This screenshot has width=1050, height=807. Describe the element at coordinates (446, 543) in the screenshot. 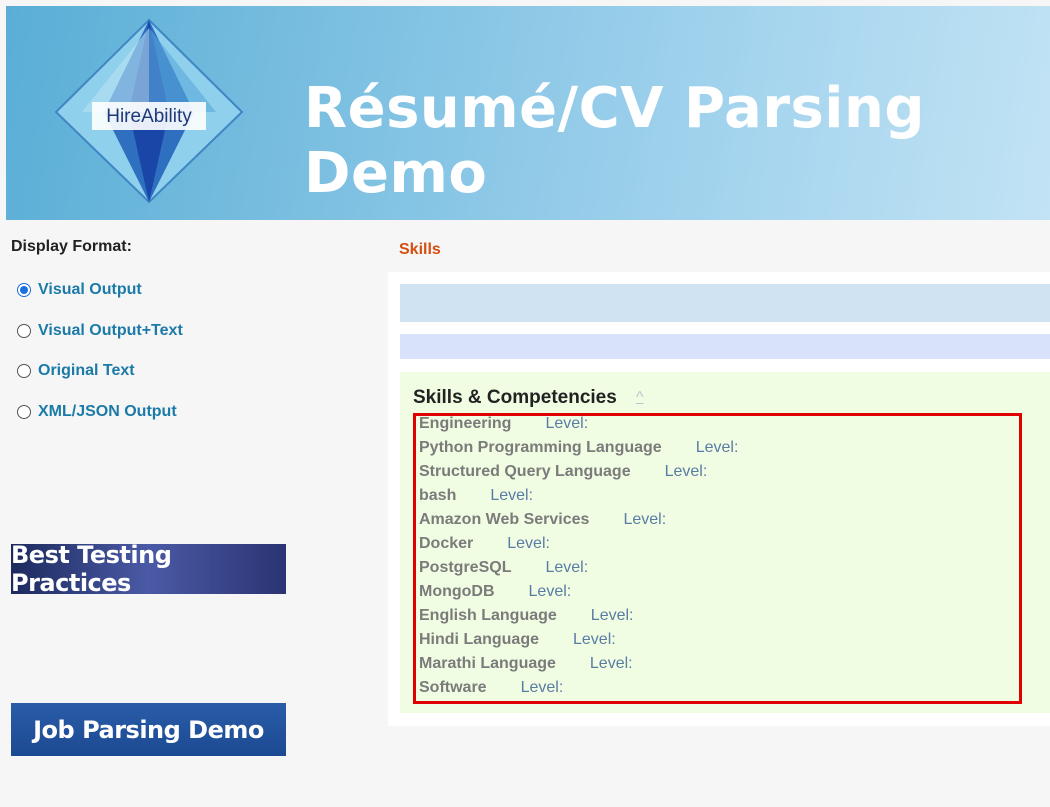

I see `skill-name: Docker` at that location.